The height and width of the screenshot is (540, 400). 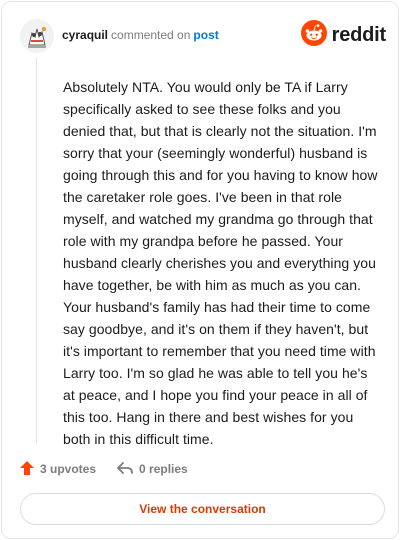 What do you see at coordinates (313, 35) in the screenshot?
I see `reddit-snoo-icon` at bounding box center [313, 35].